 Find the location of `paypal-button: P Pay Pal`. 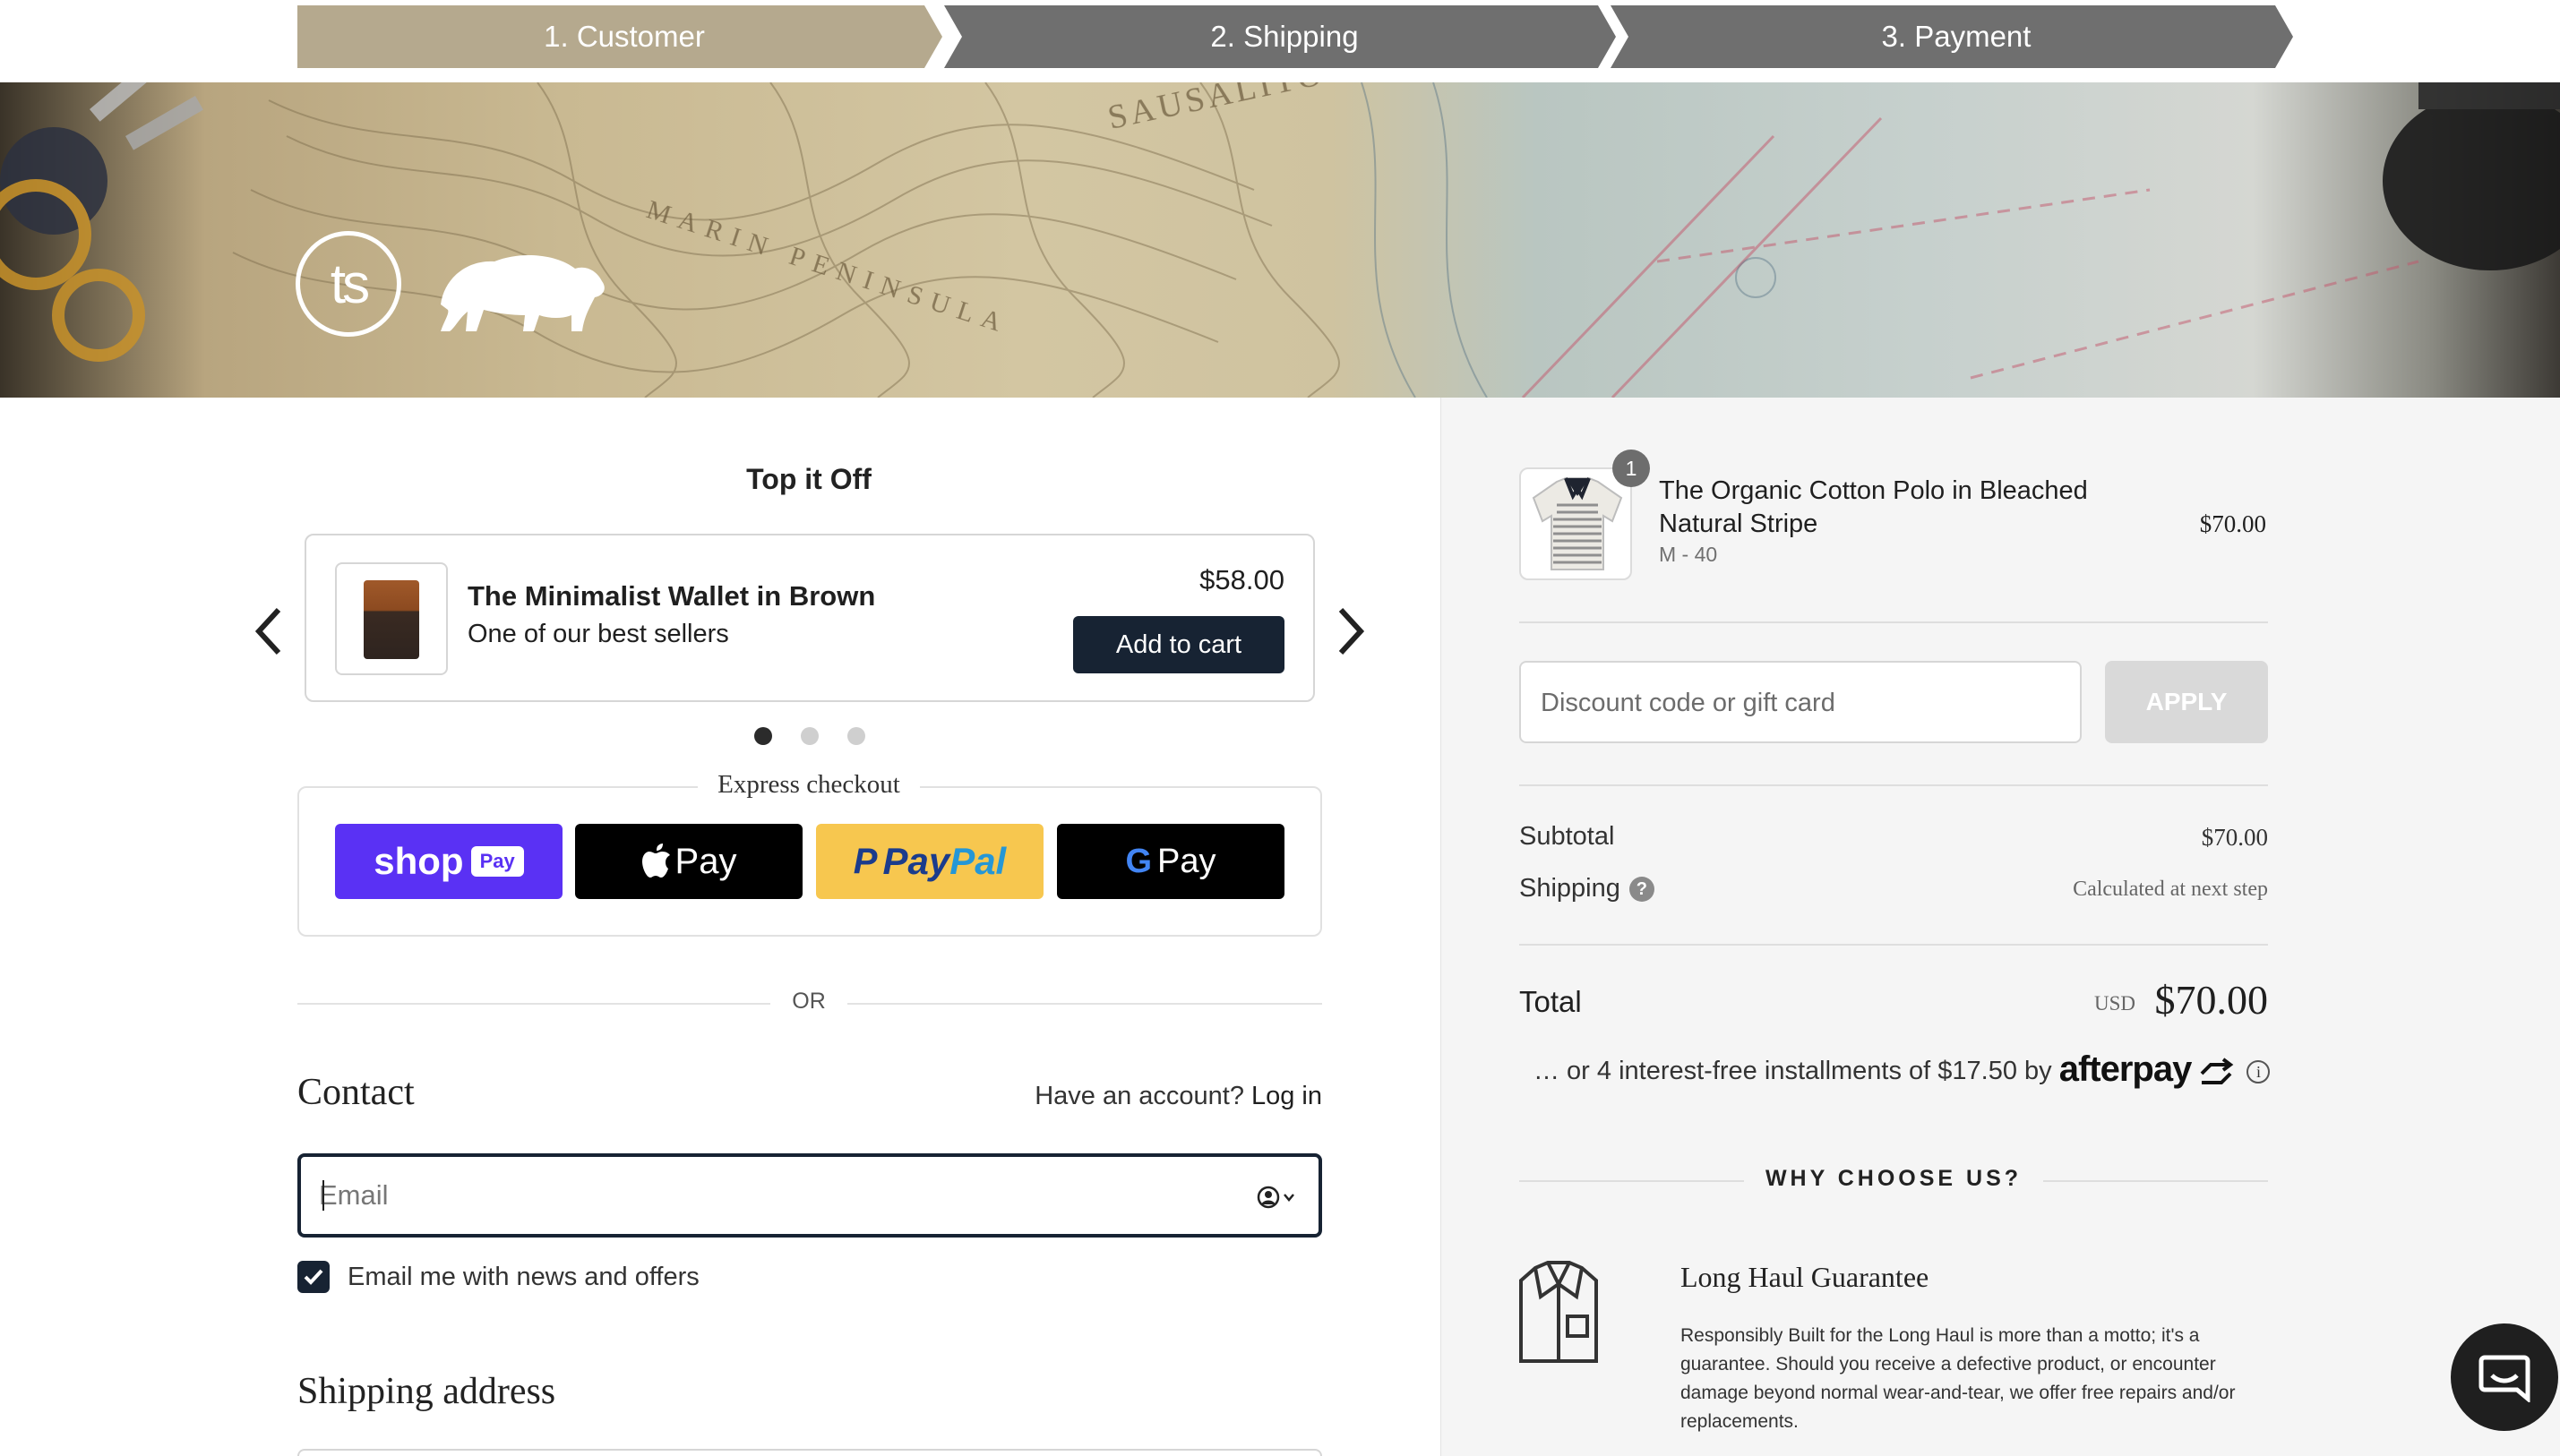

paypal-button: P Pay Pal is located at coordinates (930, 861).